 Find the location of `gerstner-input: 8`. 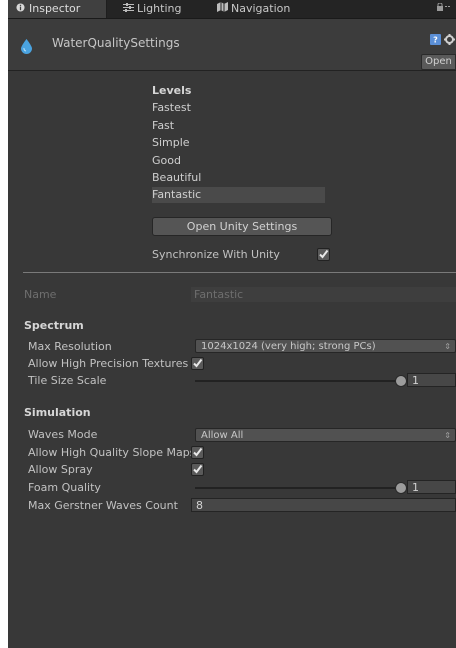

gerstner-input: 8 is located at coordinates (323, 505).